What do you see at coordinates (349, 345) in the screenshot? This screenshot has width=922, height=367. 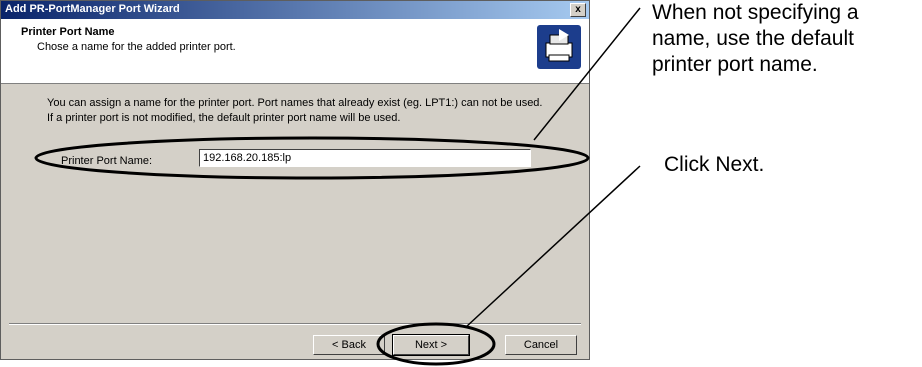 I see `back-button: < Back` at bounding box center [349, 345].